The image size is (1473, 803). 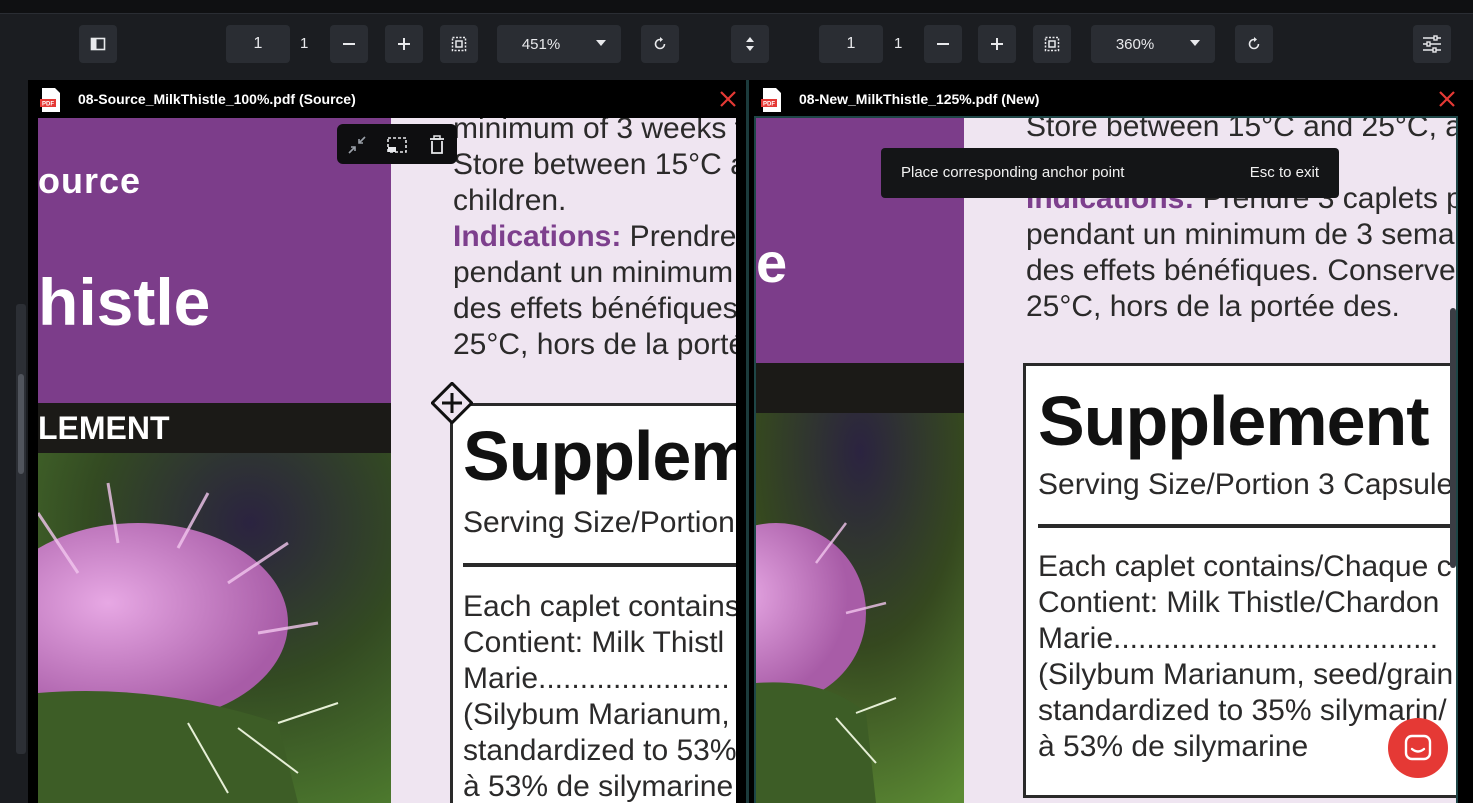 I want to click on selection-area-icon, so click(x=397, y=145).